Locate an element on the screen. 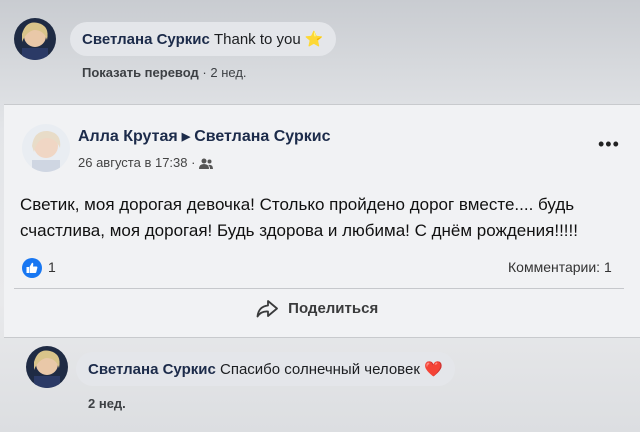 The width and height of the screenshot is (640, 432). friends-icon is located at coordinates (206, 162).